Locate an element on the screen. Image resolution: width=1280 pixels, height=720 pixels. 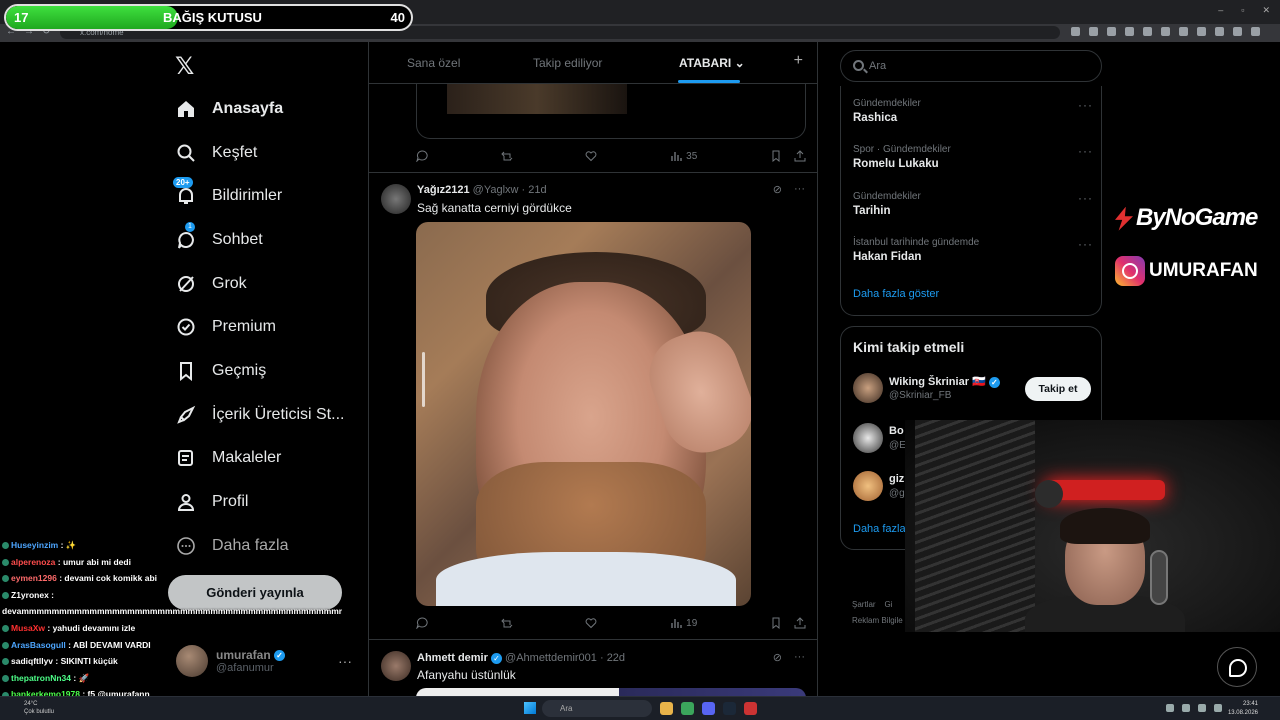
wifi-icon is located at coordinates (1202, 708).